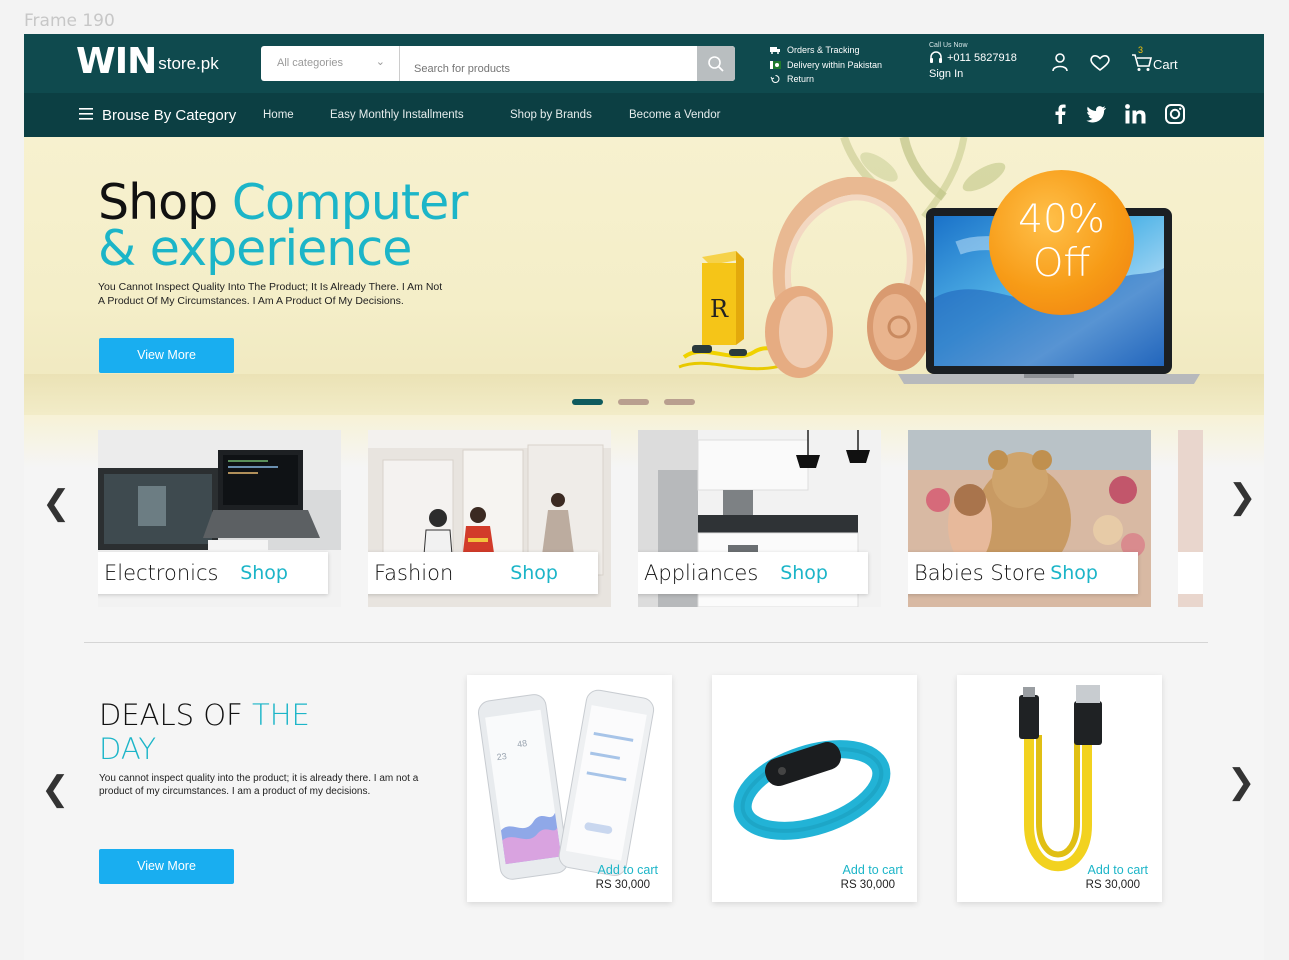 This screenshot has width=1289, height=960. I want to click on return-icon, so click(775, 79).